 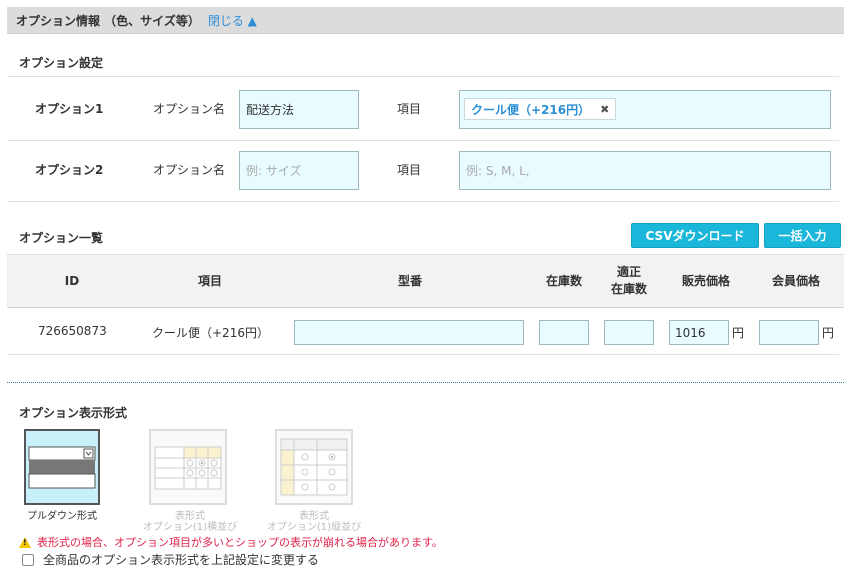 What do you see at coordinates (645, 170) in the screenshot?
I see `option-2-items-input: 例: S, M, L,` at bounding box center [645, 170].